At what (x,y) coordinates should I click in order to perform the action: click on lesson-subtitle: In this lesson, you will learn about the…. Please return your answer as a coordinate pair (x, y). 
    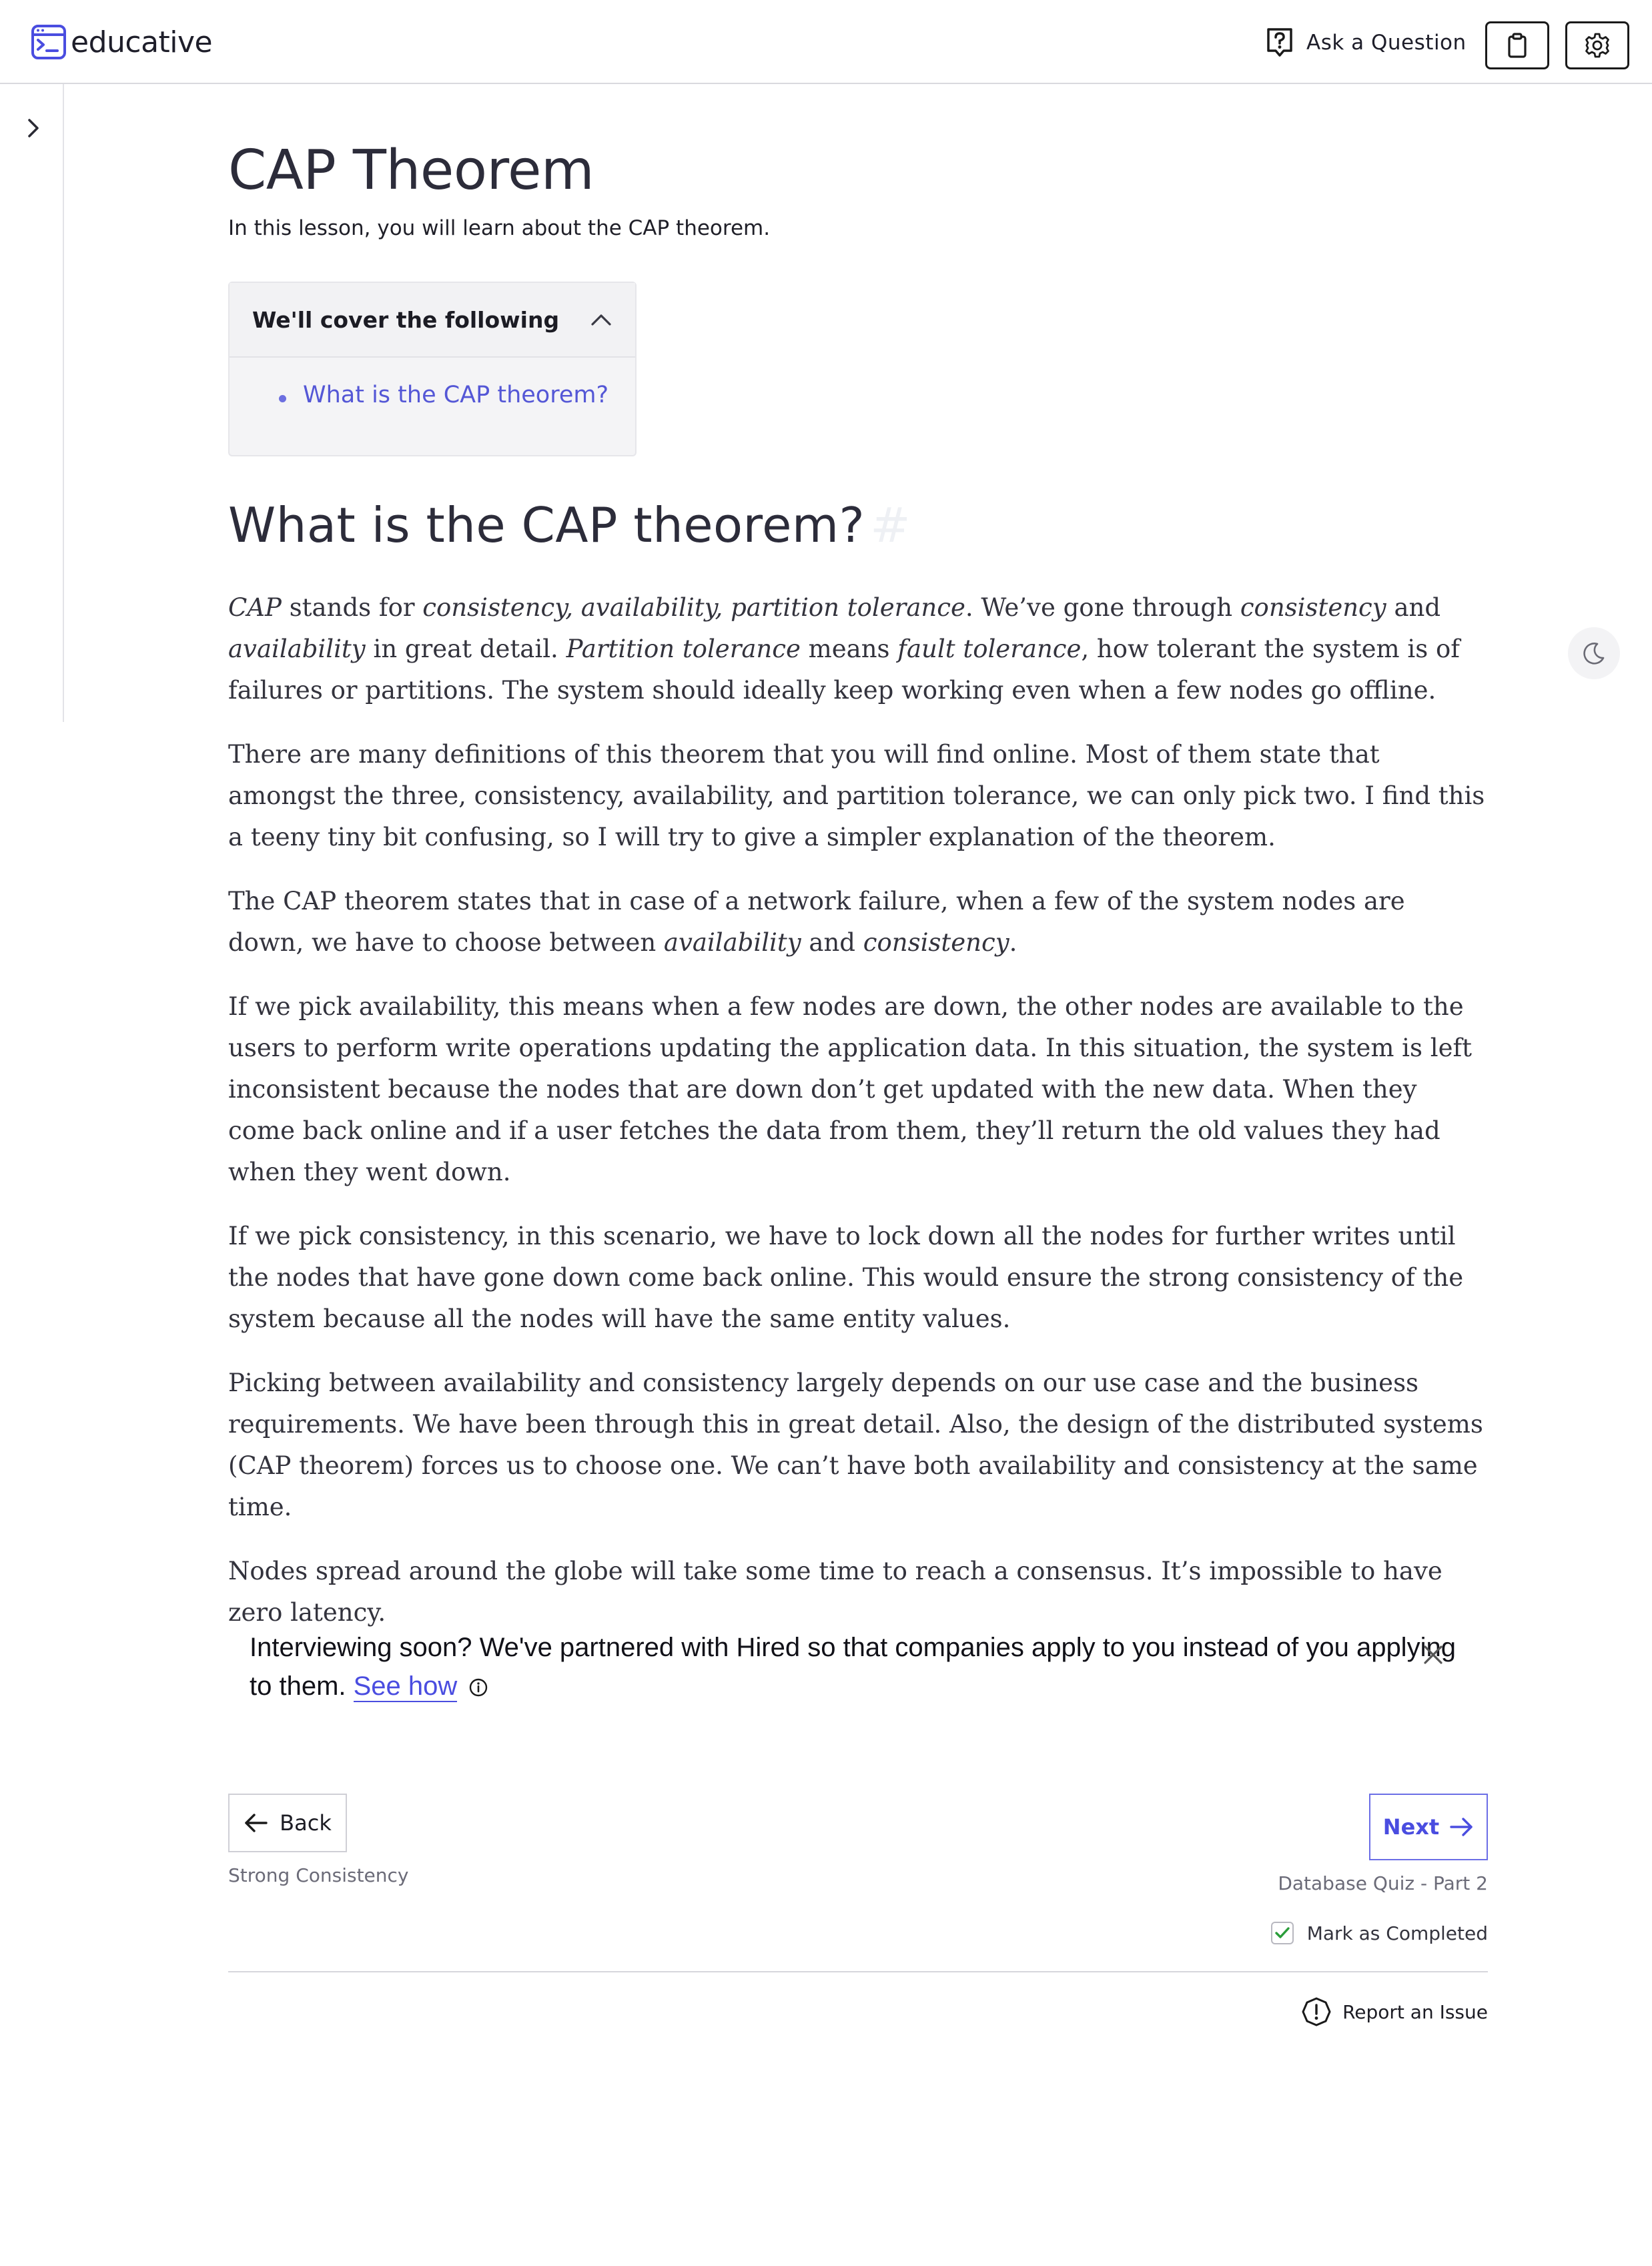
    Looking at the image, I should click on (499, 228).